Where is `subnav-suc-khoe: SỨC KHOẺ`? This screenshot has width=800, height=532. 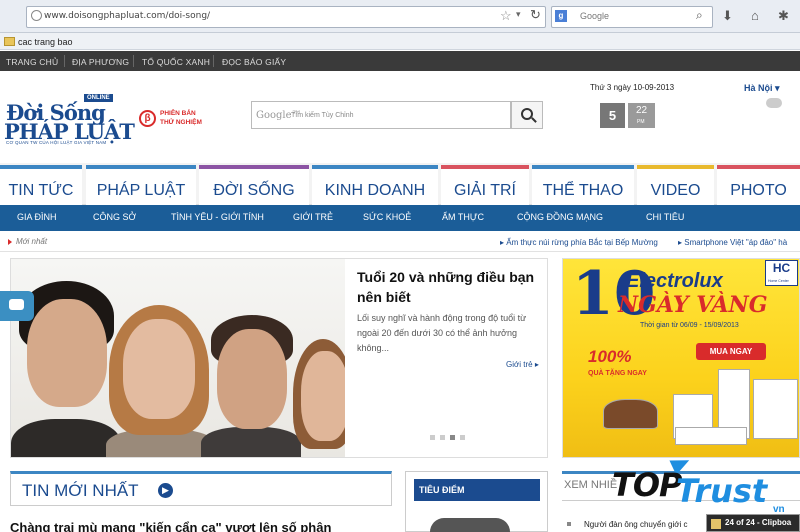 subnav-suc-khoe: SỨC KHOẺ is located at coordinates (387, 217).